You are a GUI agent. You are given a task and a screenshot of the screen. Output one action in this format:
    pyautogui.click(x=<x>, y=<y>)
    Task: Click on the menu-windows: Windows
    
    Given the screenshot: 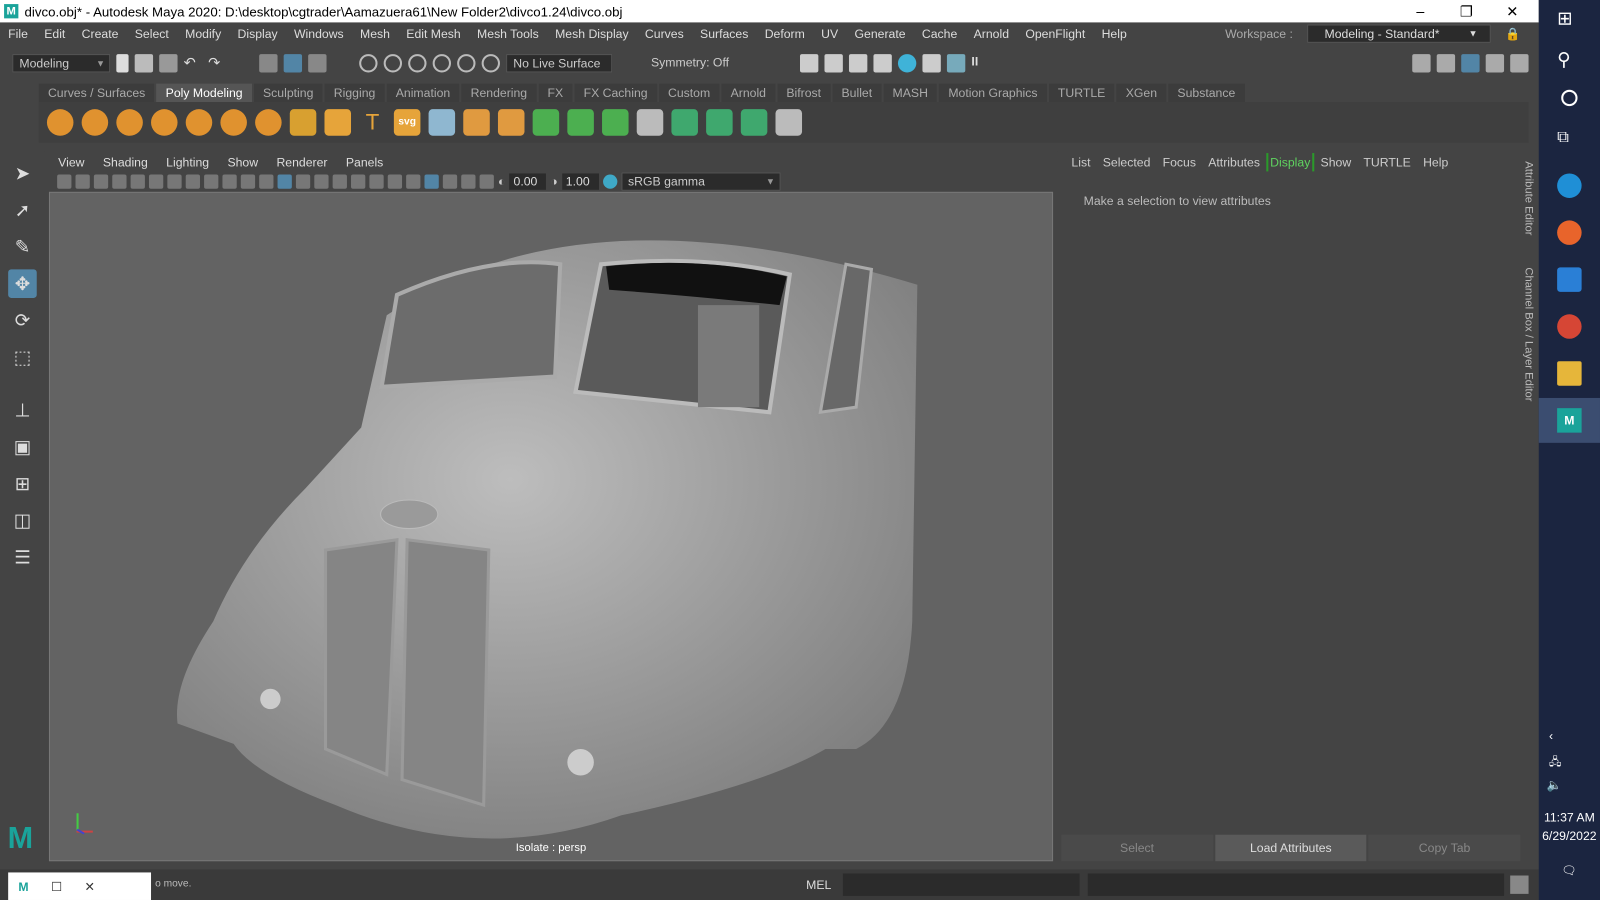 What is the action you would take?
    pyautogui.click(x=319, y=34)
    